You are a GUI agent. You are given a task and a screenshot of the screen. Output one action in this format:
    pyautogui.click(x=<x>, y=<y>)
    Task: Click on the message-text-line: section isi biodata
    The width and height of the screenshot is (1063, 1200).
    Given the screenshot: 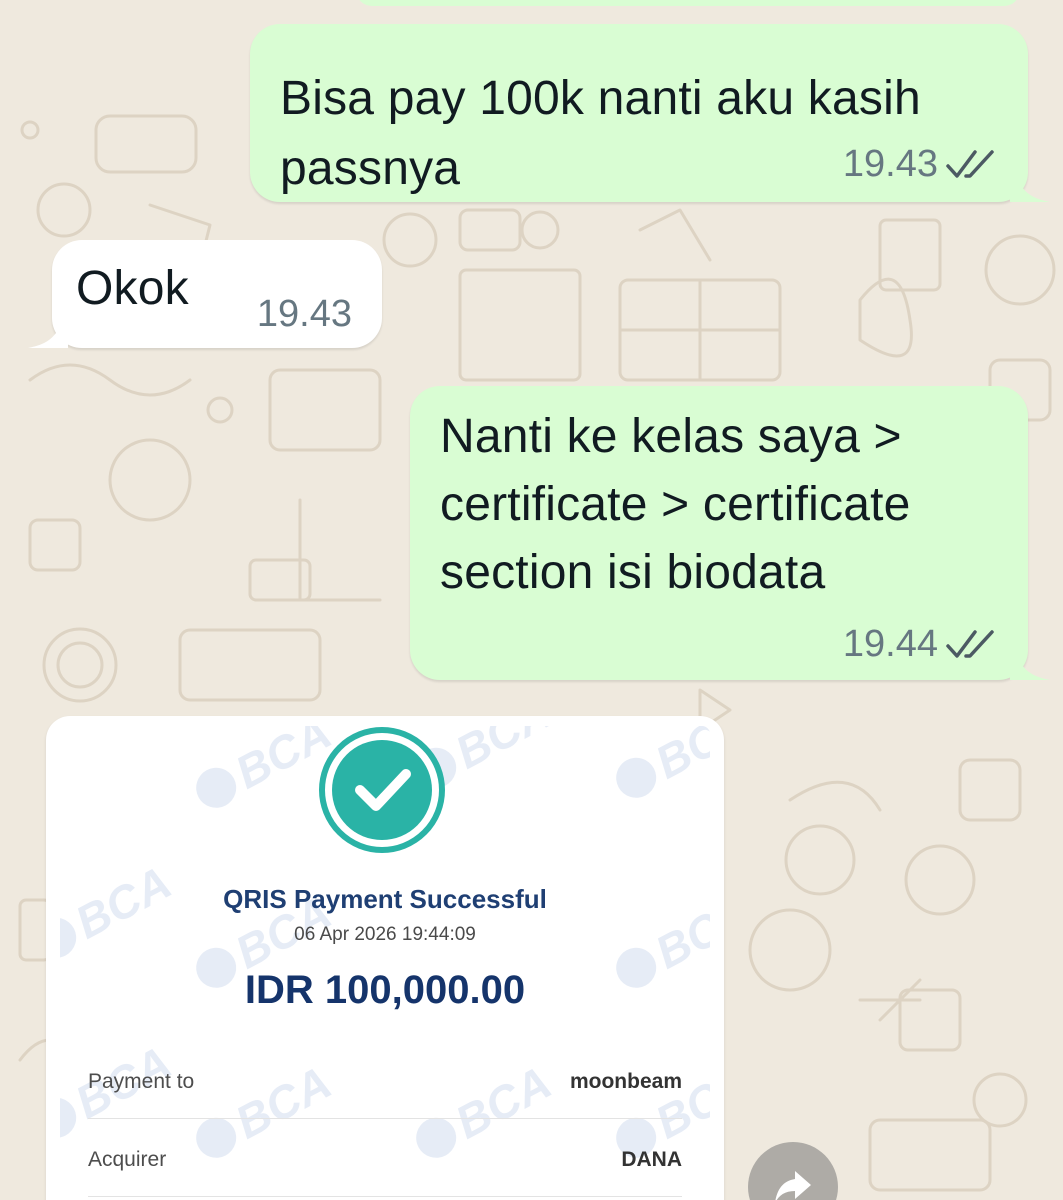 What is the action you would take?
    pyautogui.click(x=633, y=572)
    